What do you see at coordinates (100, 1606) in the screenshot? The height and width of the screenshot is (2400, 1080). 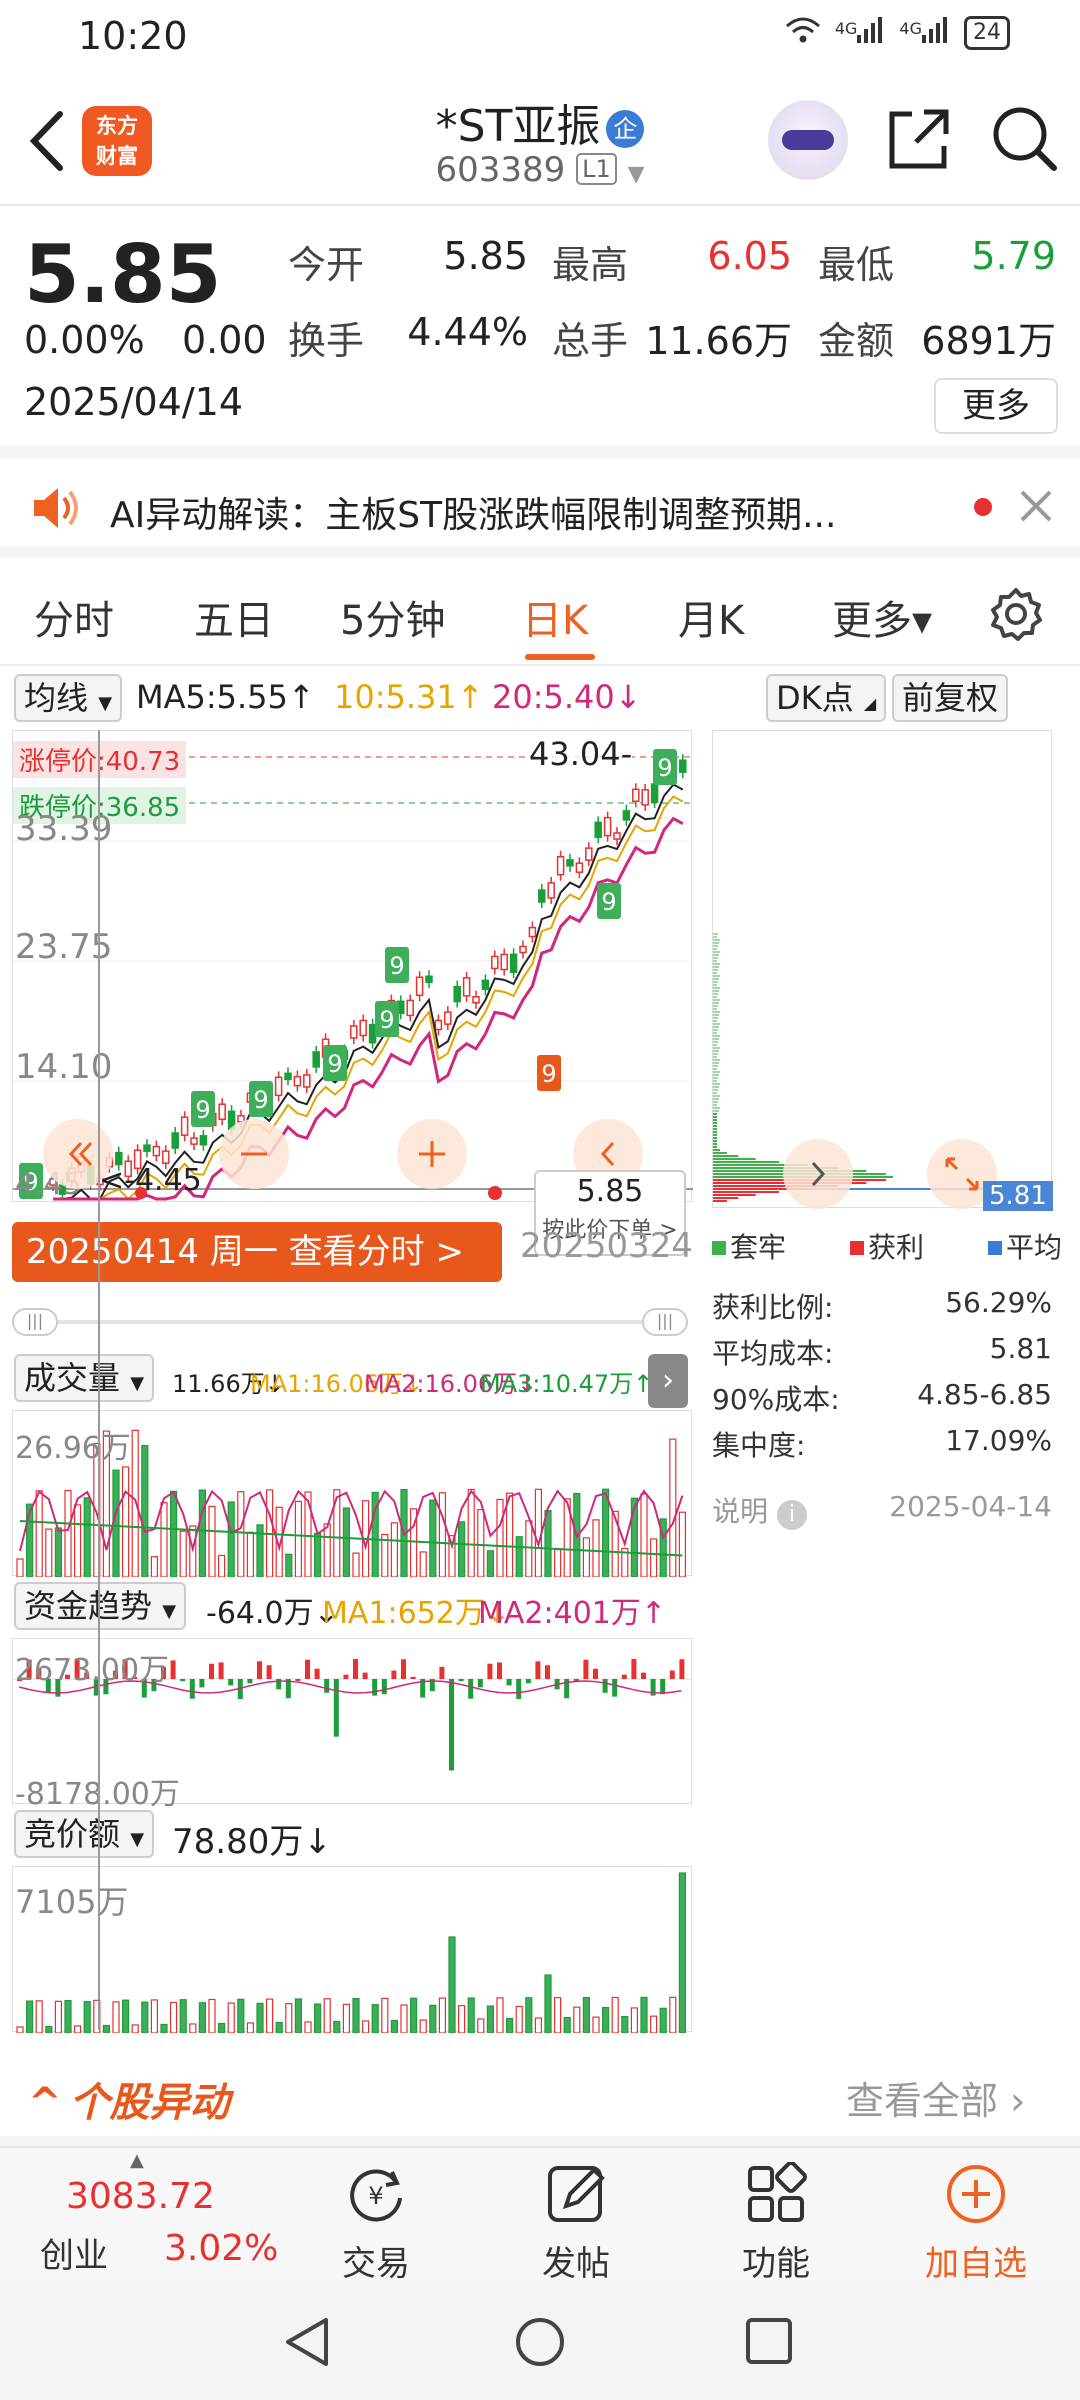 I see `fund-trend-select: 资金趋势 ▼` at bounding box center [100, 1606].